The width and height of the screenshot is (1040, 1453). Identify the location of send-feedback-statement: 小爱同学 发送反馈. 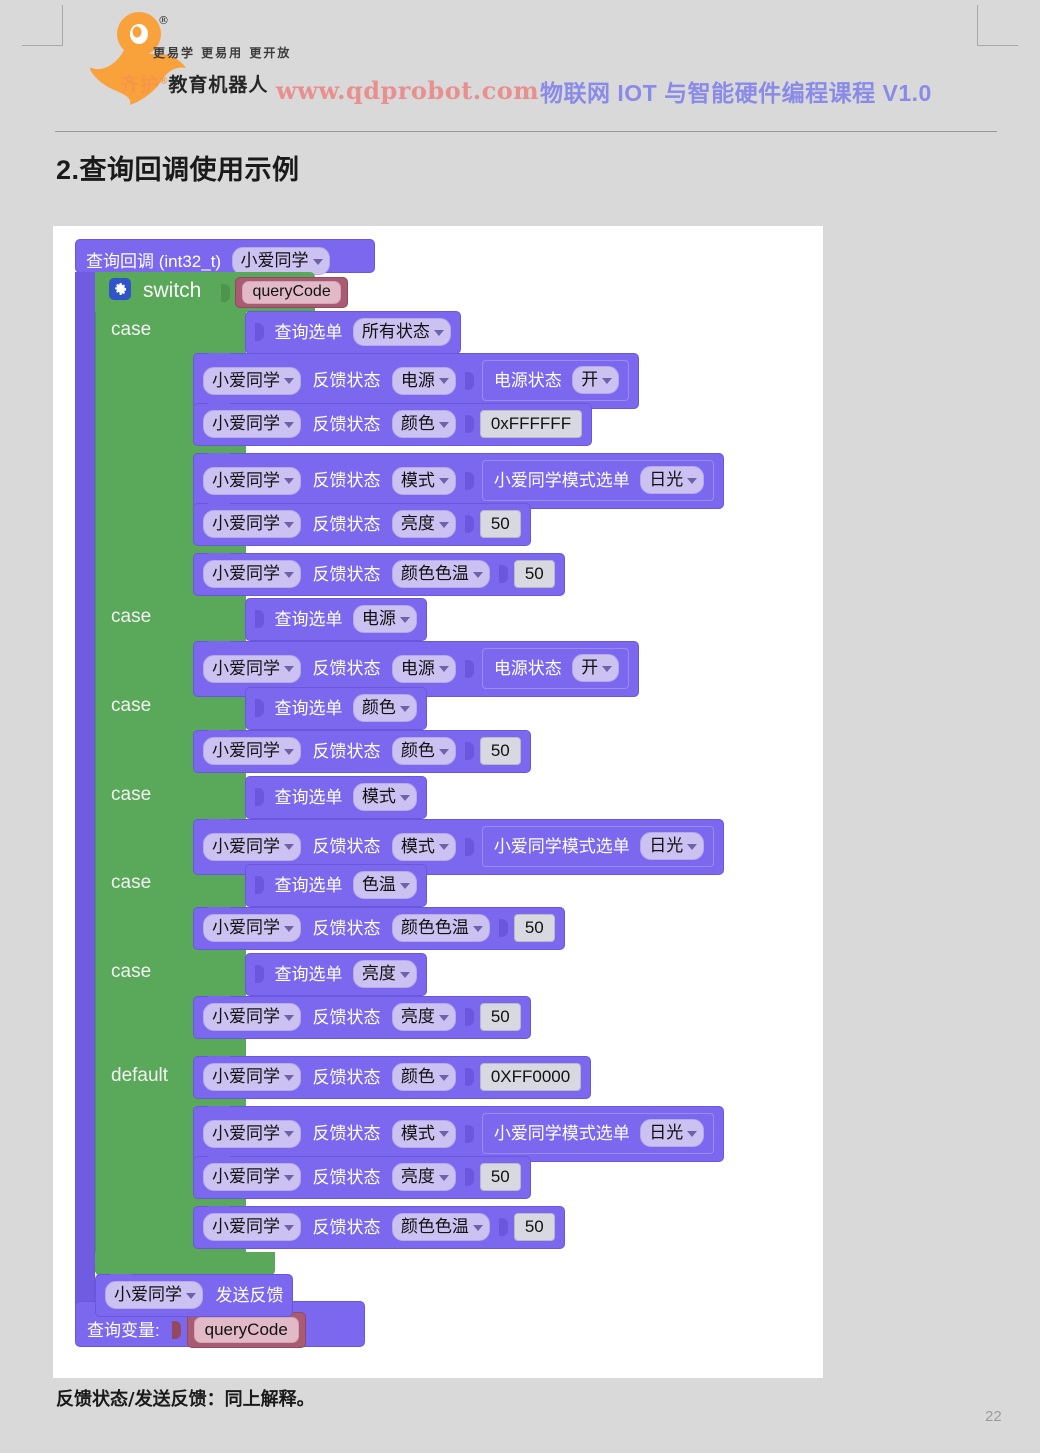
(194, 1295).